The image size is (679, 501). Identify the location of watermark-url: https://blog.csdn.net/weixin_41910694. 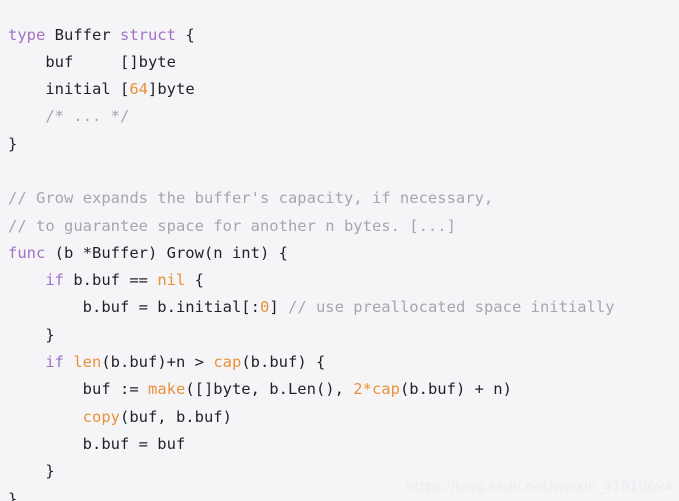
(539, 487).